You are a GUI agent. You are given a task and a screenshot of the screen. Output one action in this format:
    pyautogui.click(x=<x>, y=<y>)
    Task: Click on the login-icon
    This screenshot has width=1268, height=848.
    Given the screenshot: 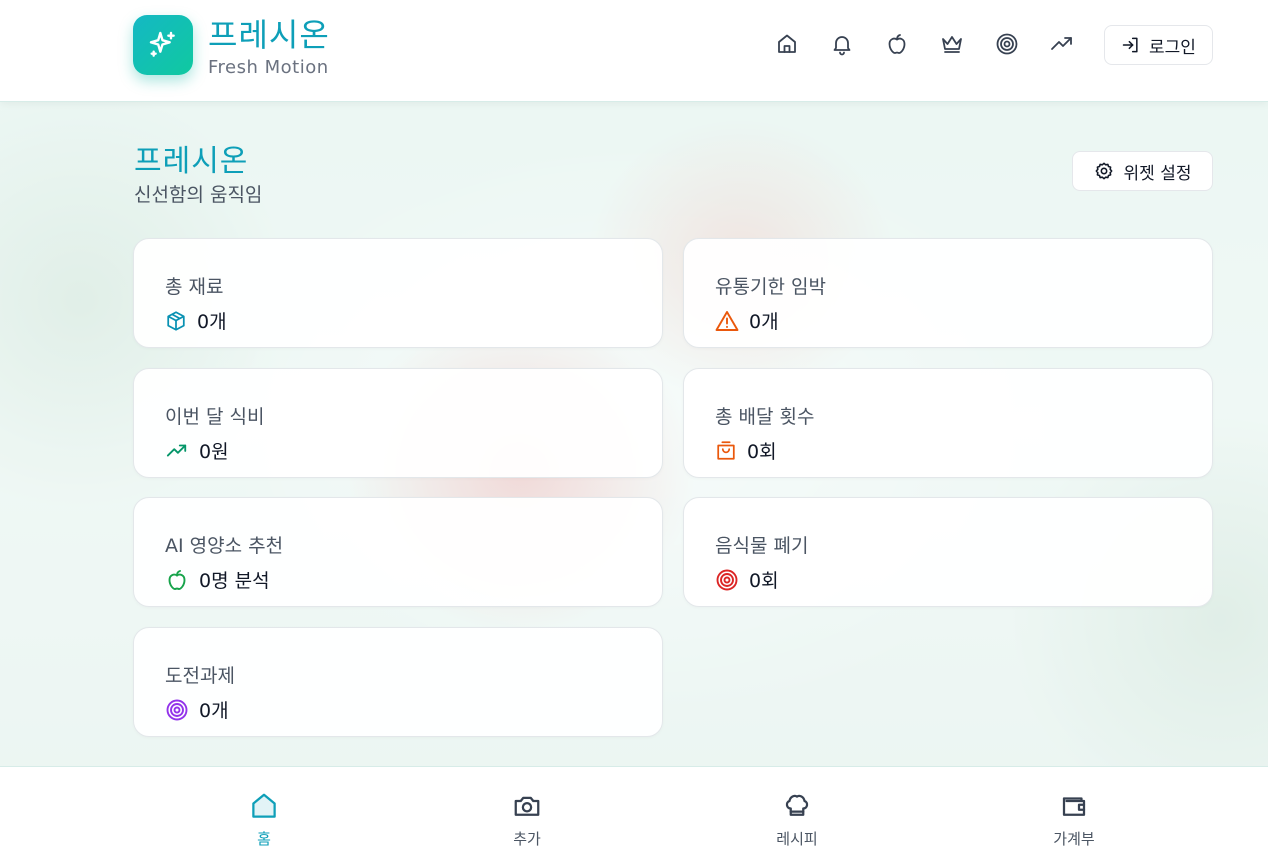 What is the action you would take?
    pyautogui.click(x=1130, y=45)
    